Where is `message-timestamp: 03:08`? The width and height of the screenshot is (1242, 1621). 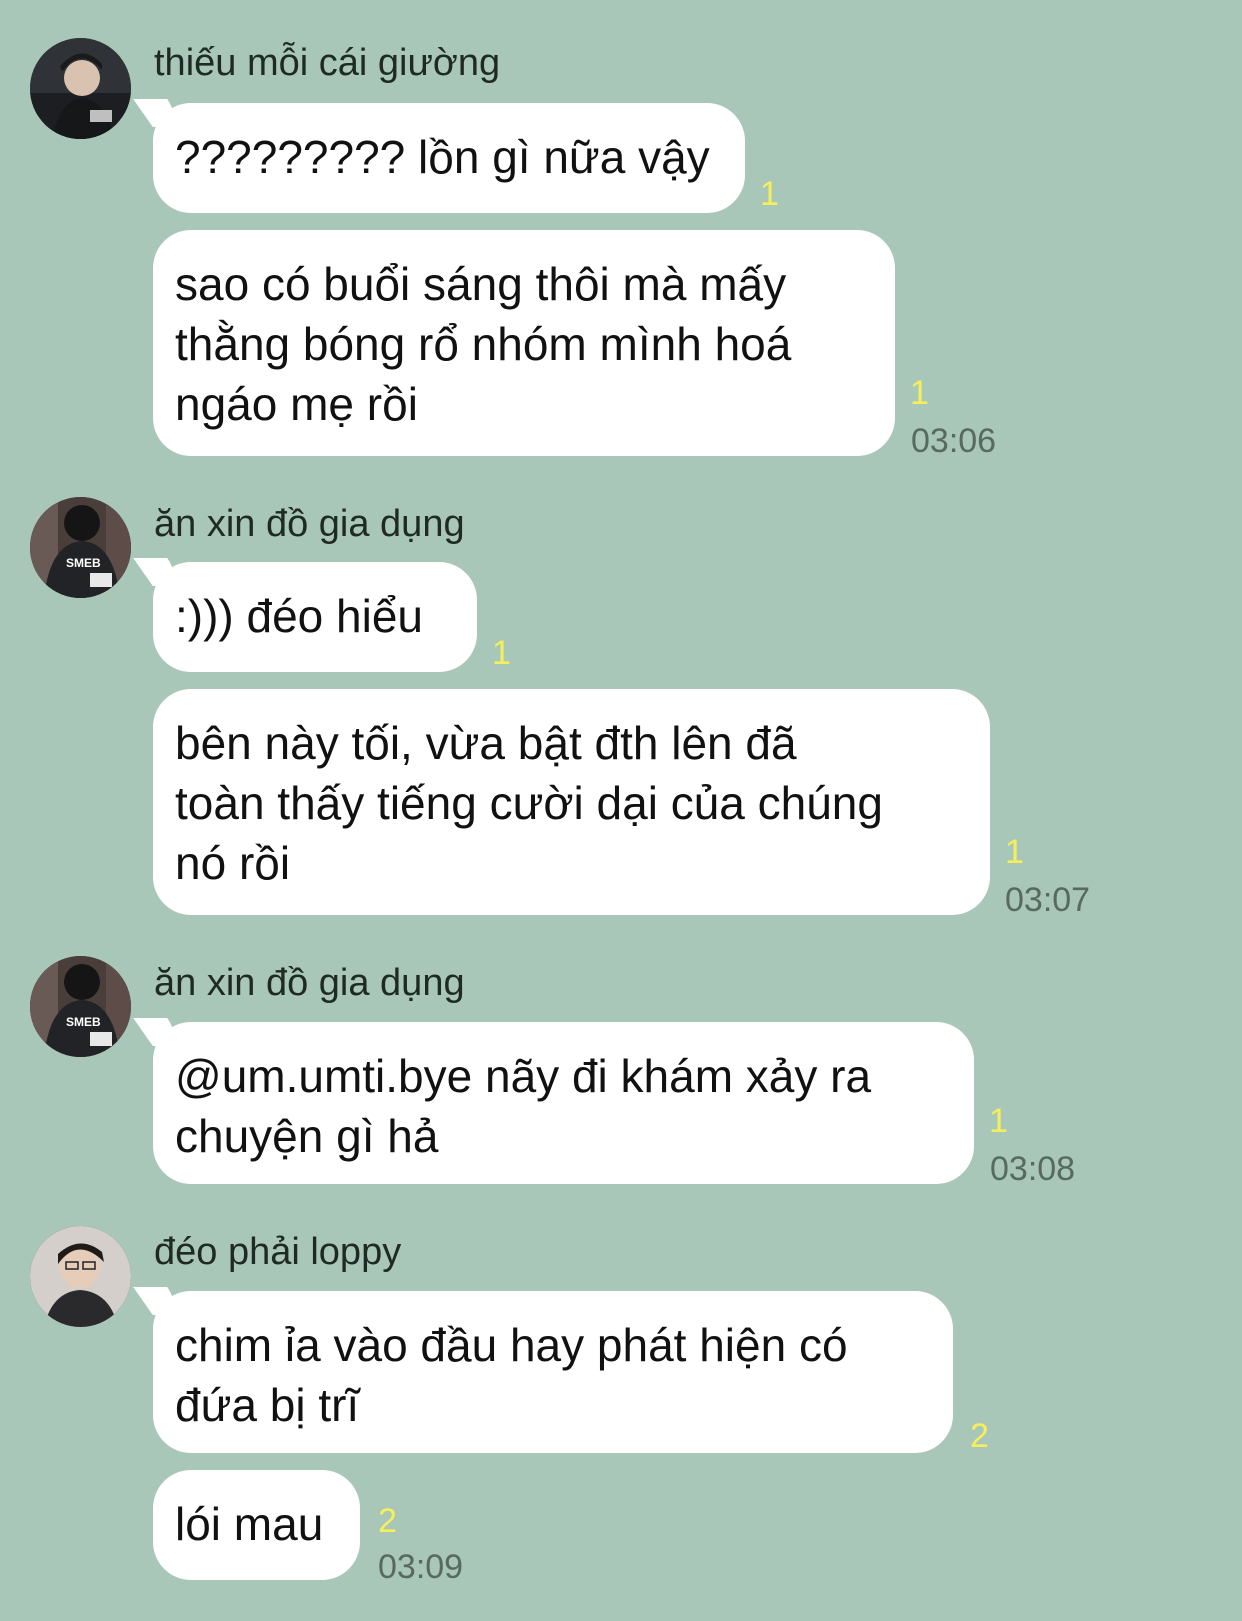 message-timestamp: 03:08 is located at coordinates (1033, 1169).